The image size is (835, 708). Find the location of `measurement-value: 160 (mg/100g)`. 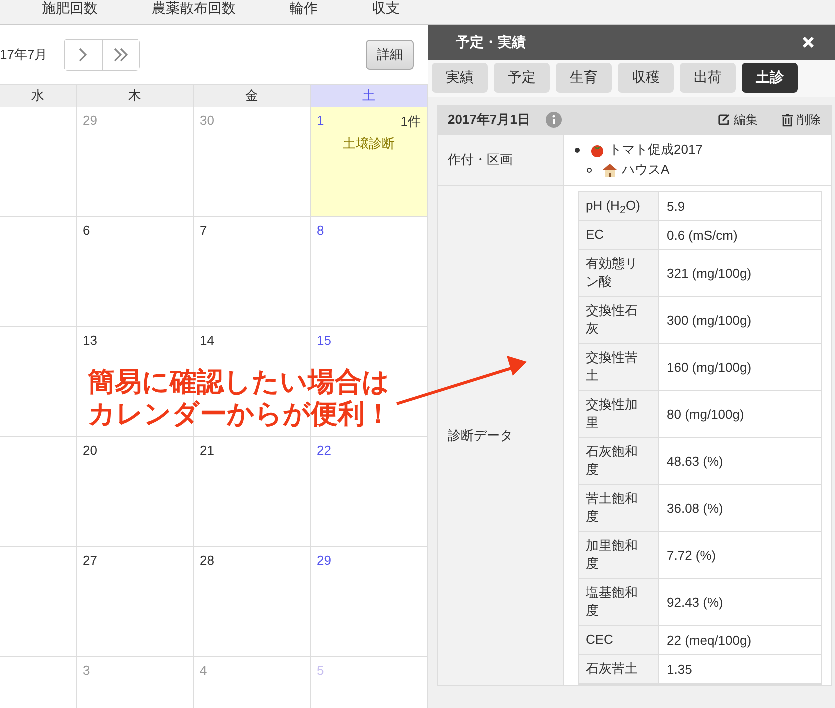

measurement-value: 160 (mg/100g) is located at coordinates (740, 367).